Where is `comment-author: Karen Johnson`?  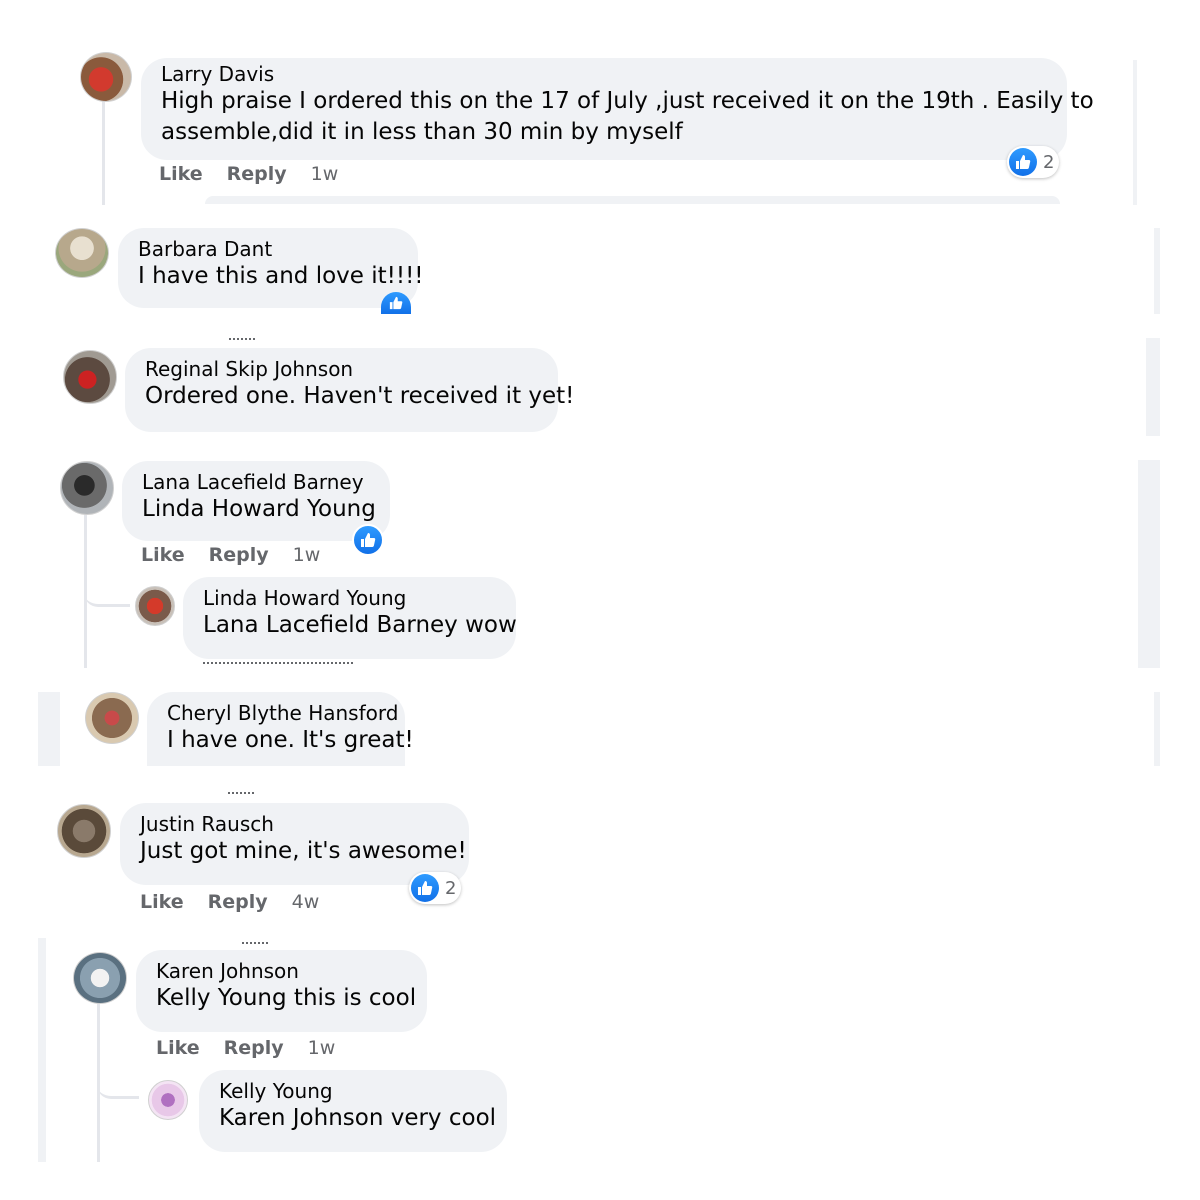
comment-author: Karen Johnson is located at coordinates (281, 971).